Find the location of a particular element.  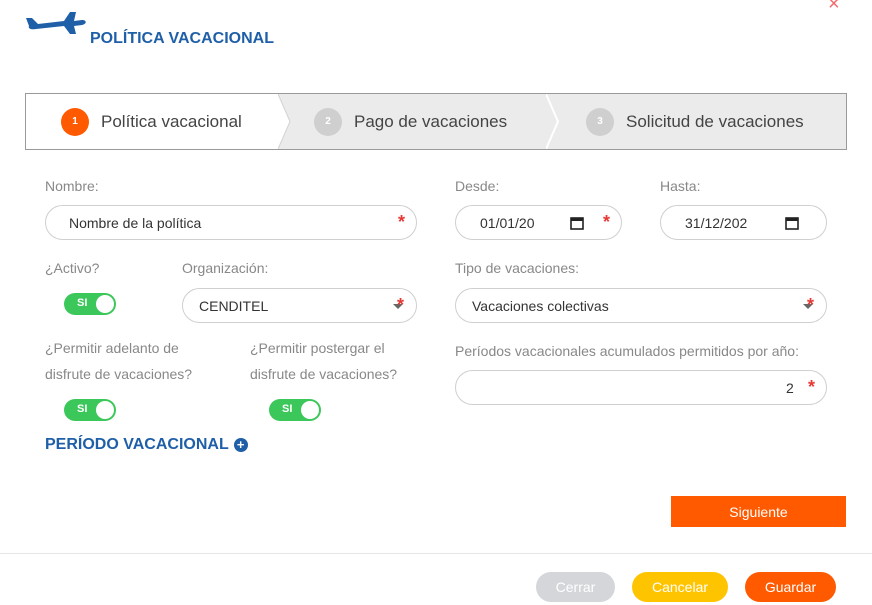

airplane-icon is located at coordinates (56, 23).